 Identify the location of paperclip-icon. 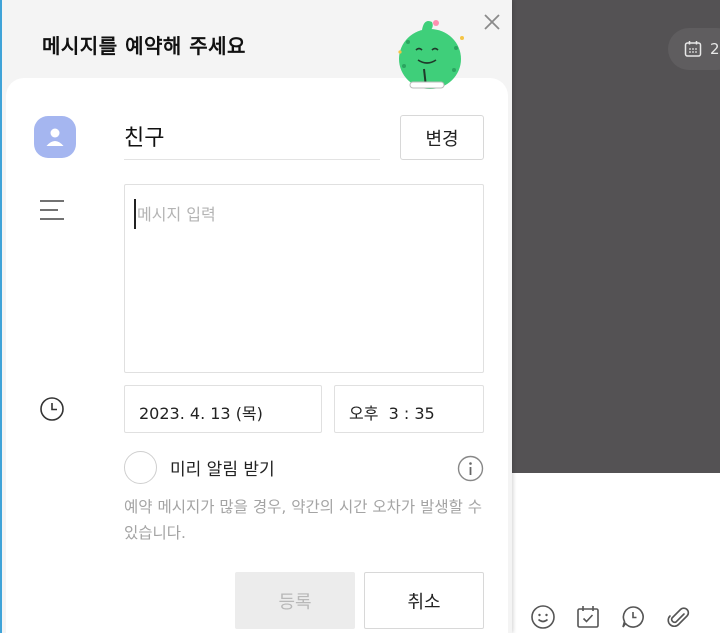
(678, 617).